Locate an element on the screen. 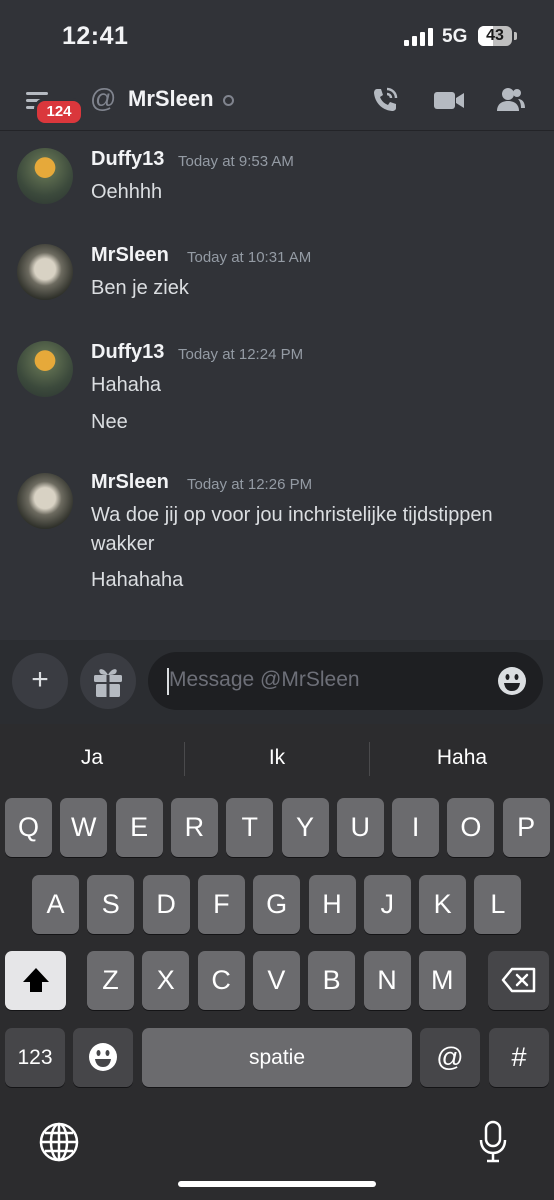 This screenshot has height=1200, width=554. key-d: D is located at coordinates (166, 904).